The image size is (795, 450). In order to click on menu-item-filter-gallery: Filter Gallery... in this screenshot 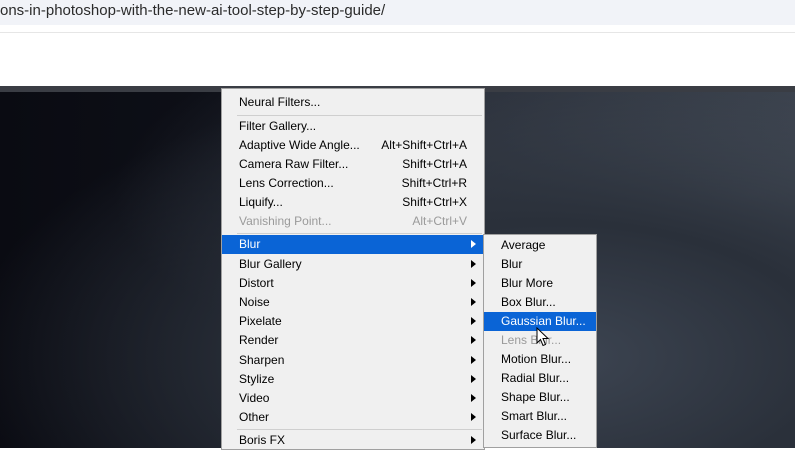, I will do `click(353, 126)`.